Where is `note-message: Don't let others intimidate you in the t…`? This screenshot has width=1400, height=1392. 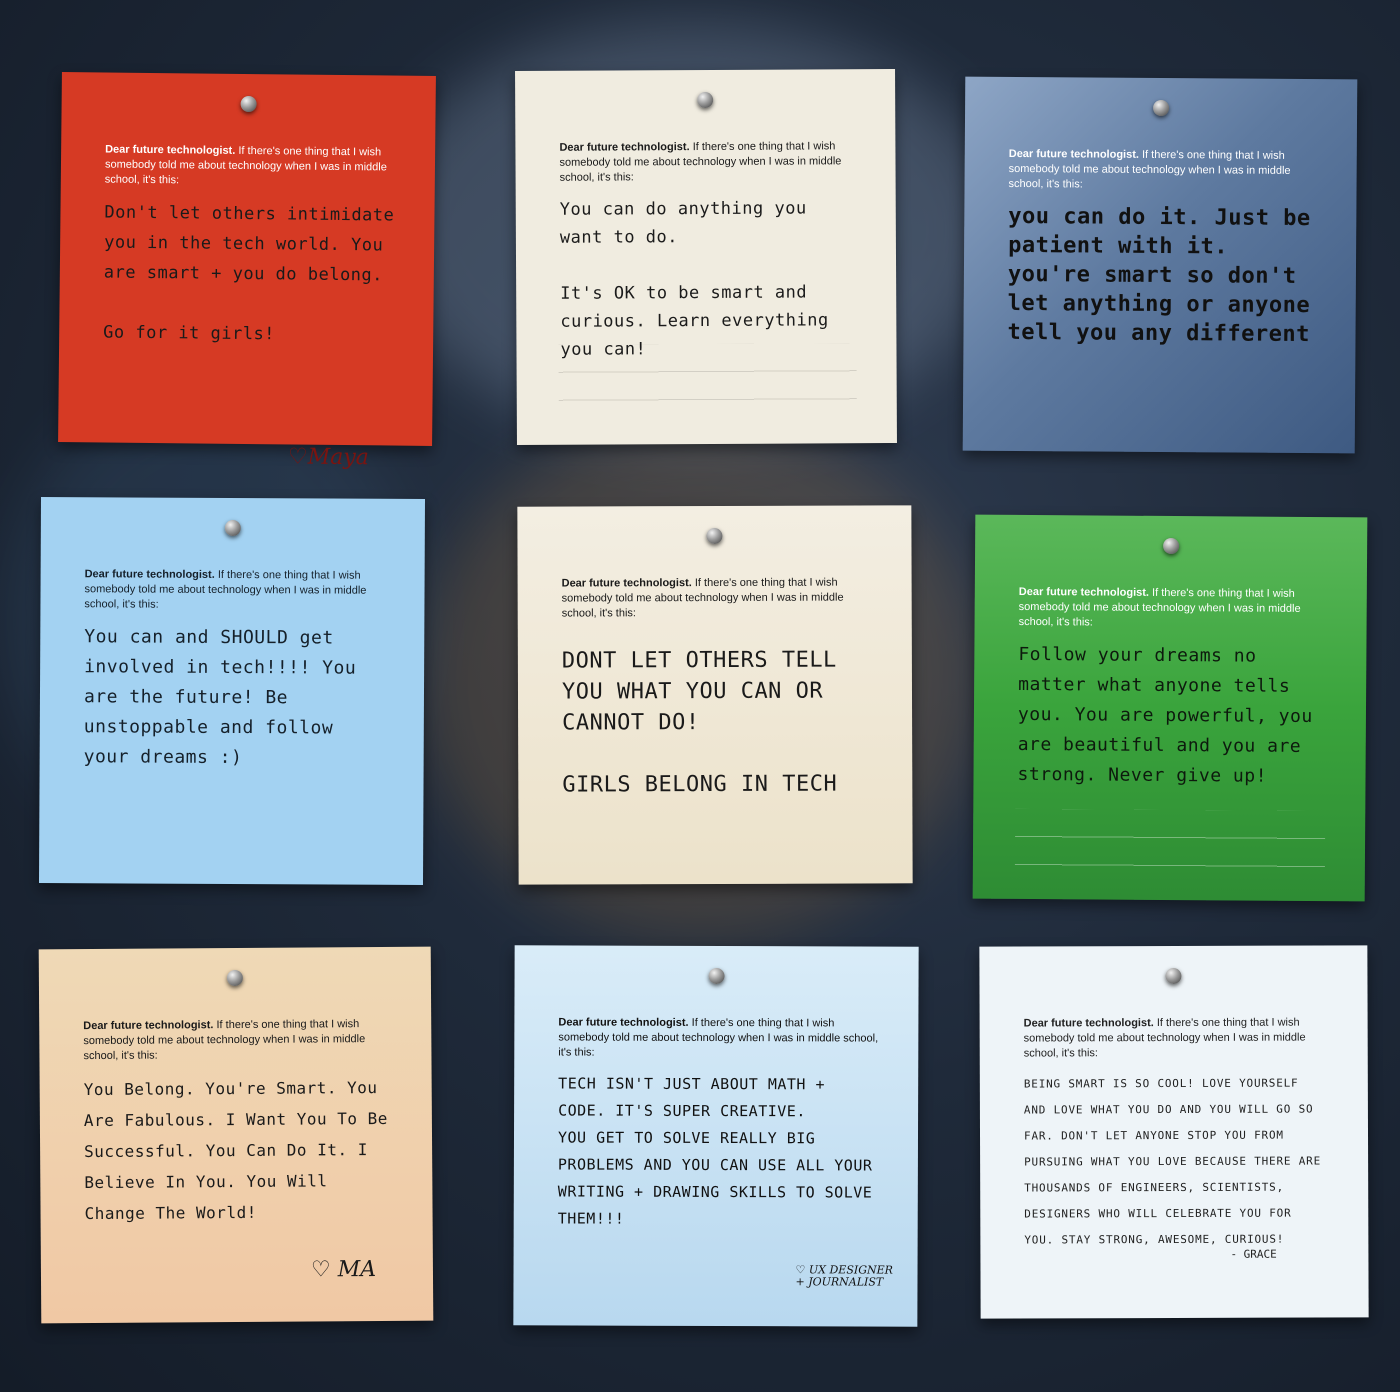 note-message: Don't let others intimidate you in the t… is located at coordinates (249, 273).